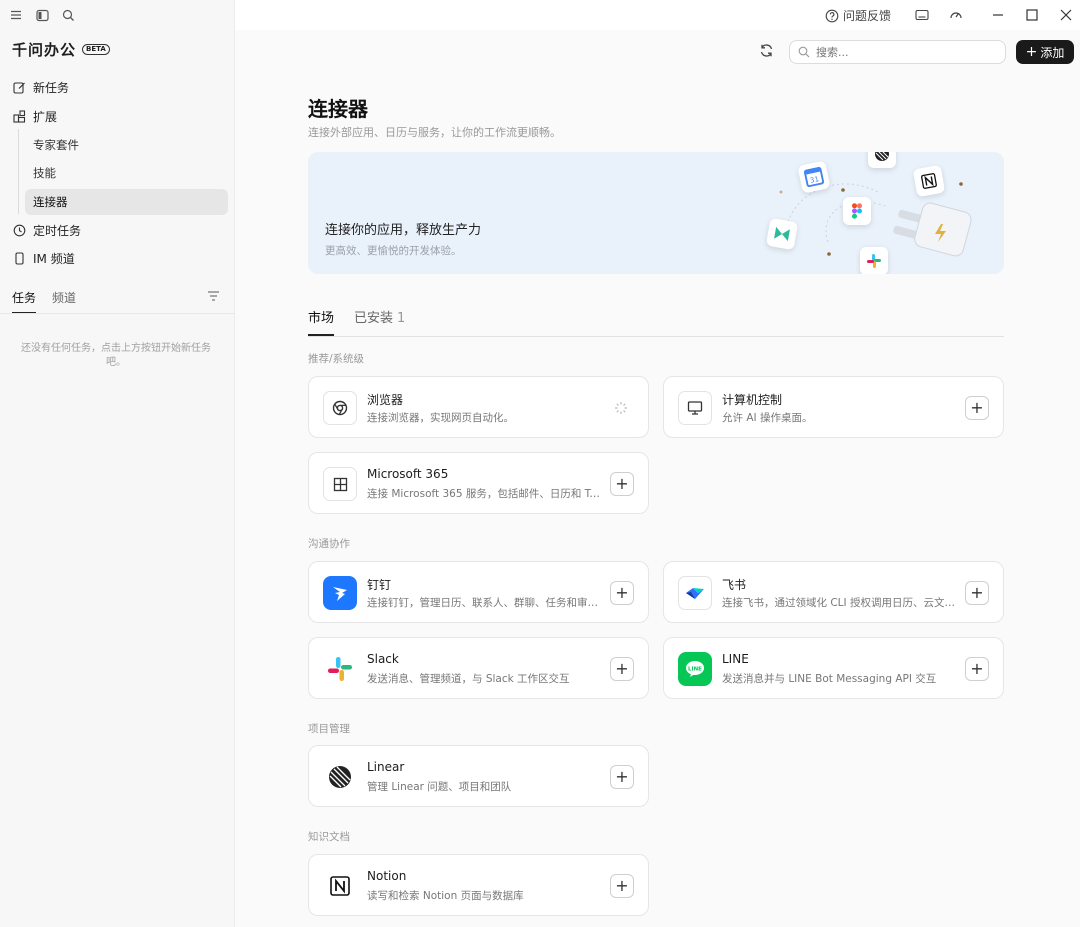 The image size is (1080, 927). Describe the element at coordinates (16, 15) in the screenshot. I see `menu-icon` at that location.